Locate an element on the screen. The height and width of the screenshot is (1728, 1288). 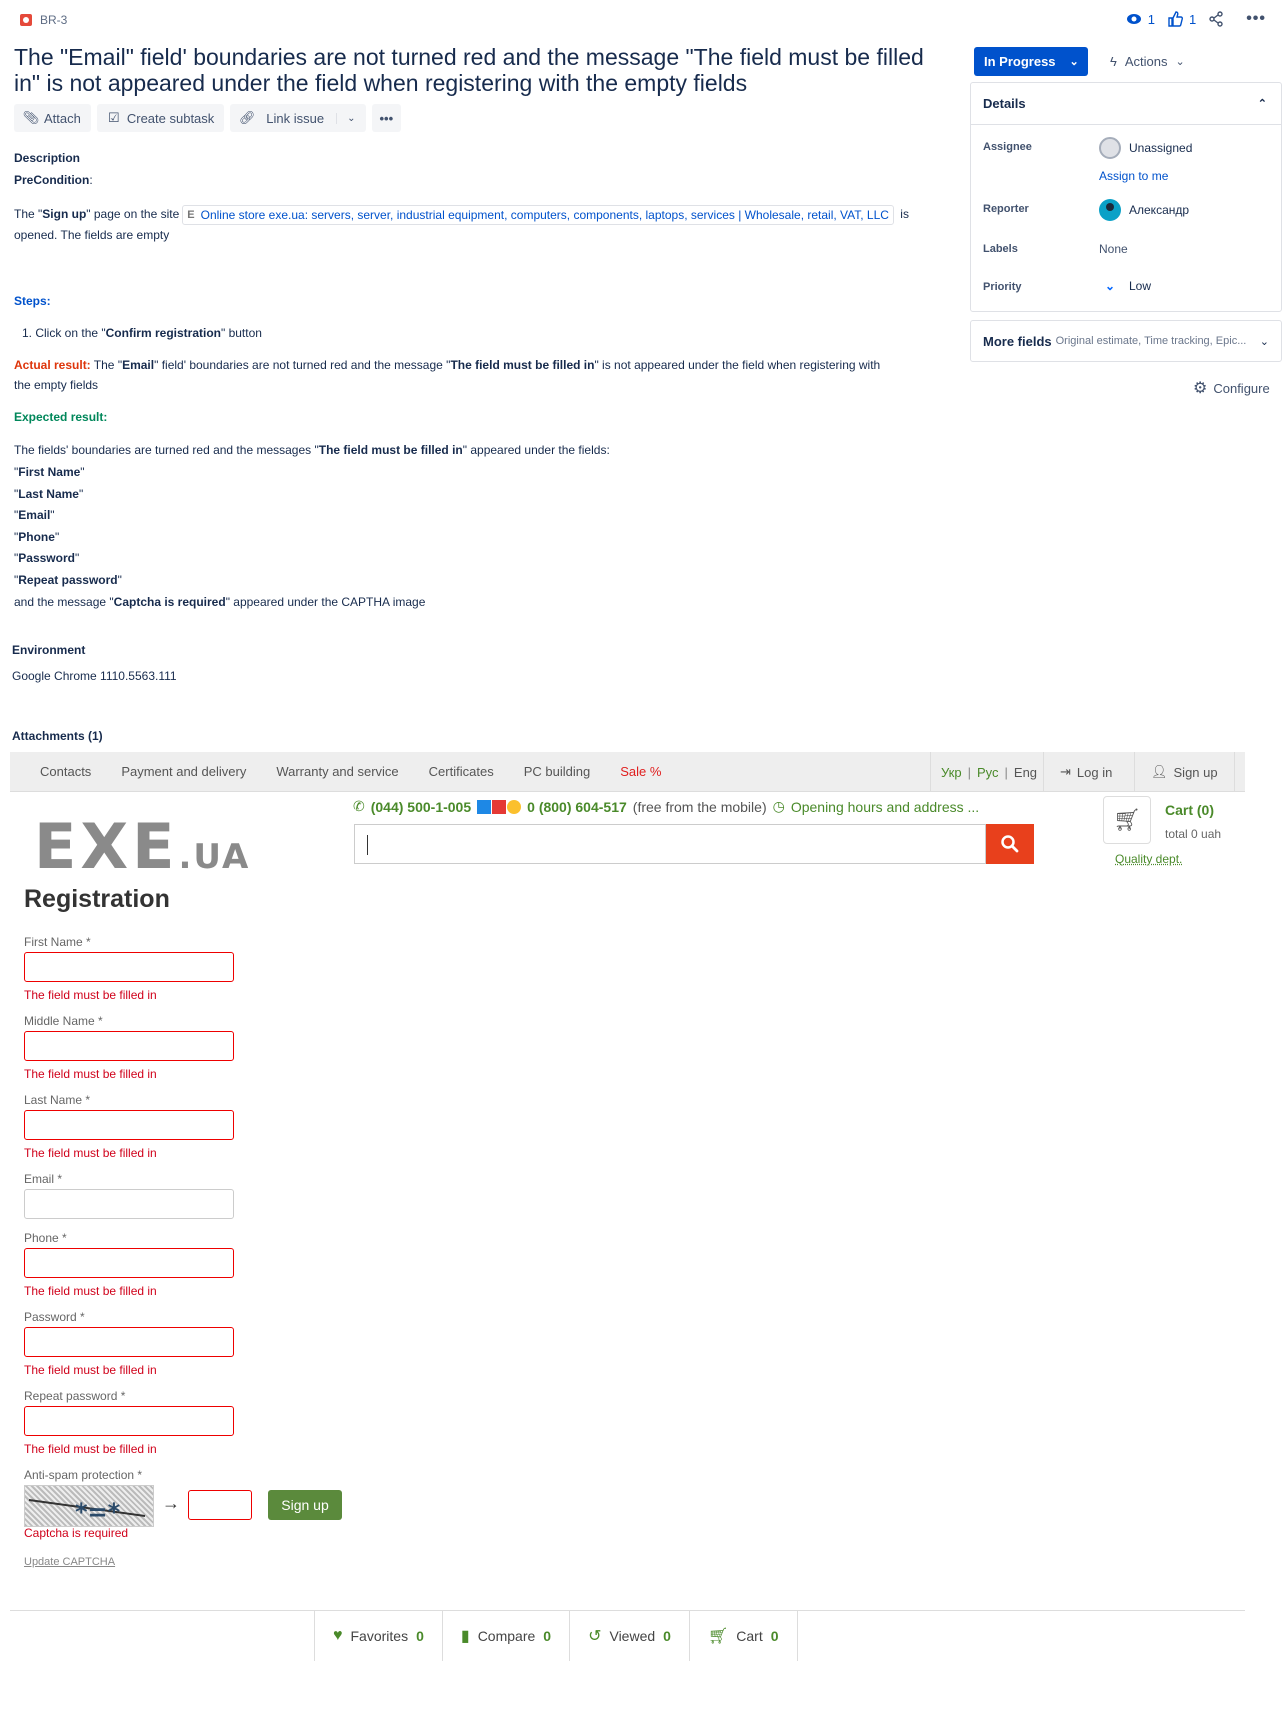
issue-key: BR-3 is located at coordinates (53, 20).